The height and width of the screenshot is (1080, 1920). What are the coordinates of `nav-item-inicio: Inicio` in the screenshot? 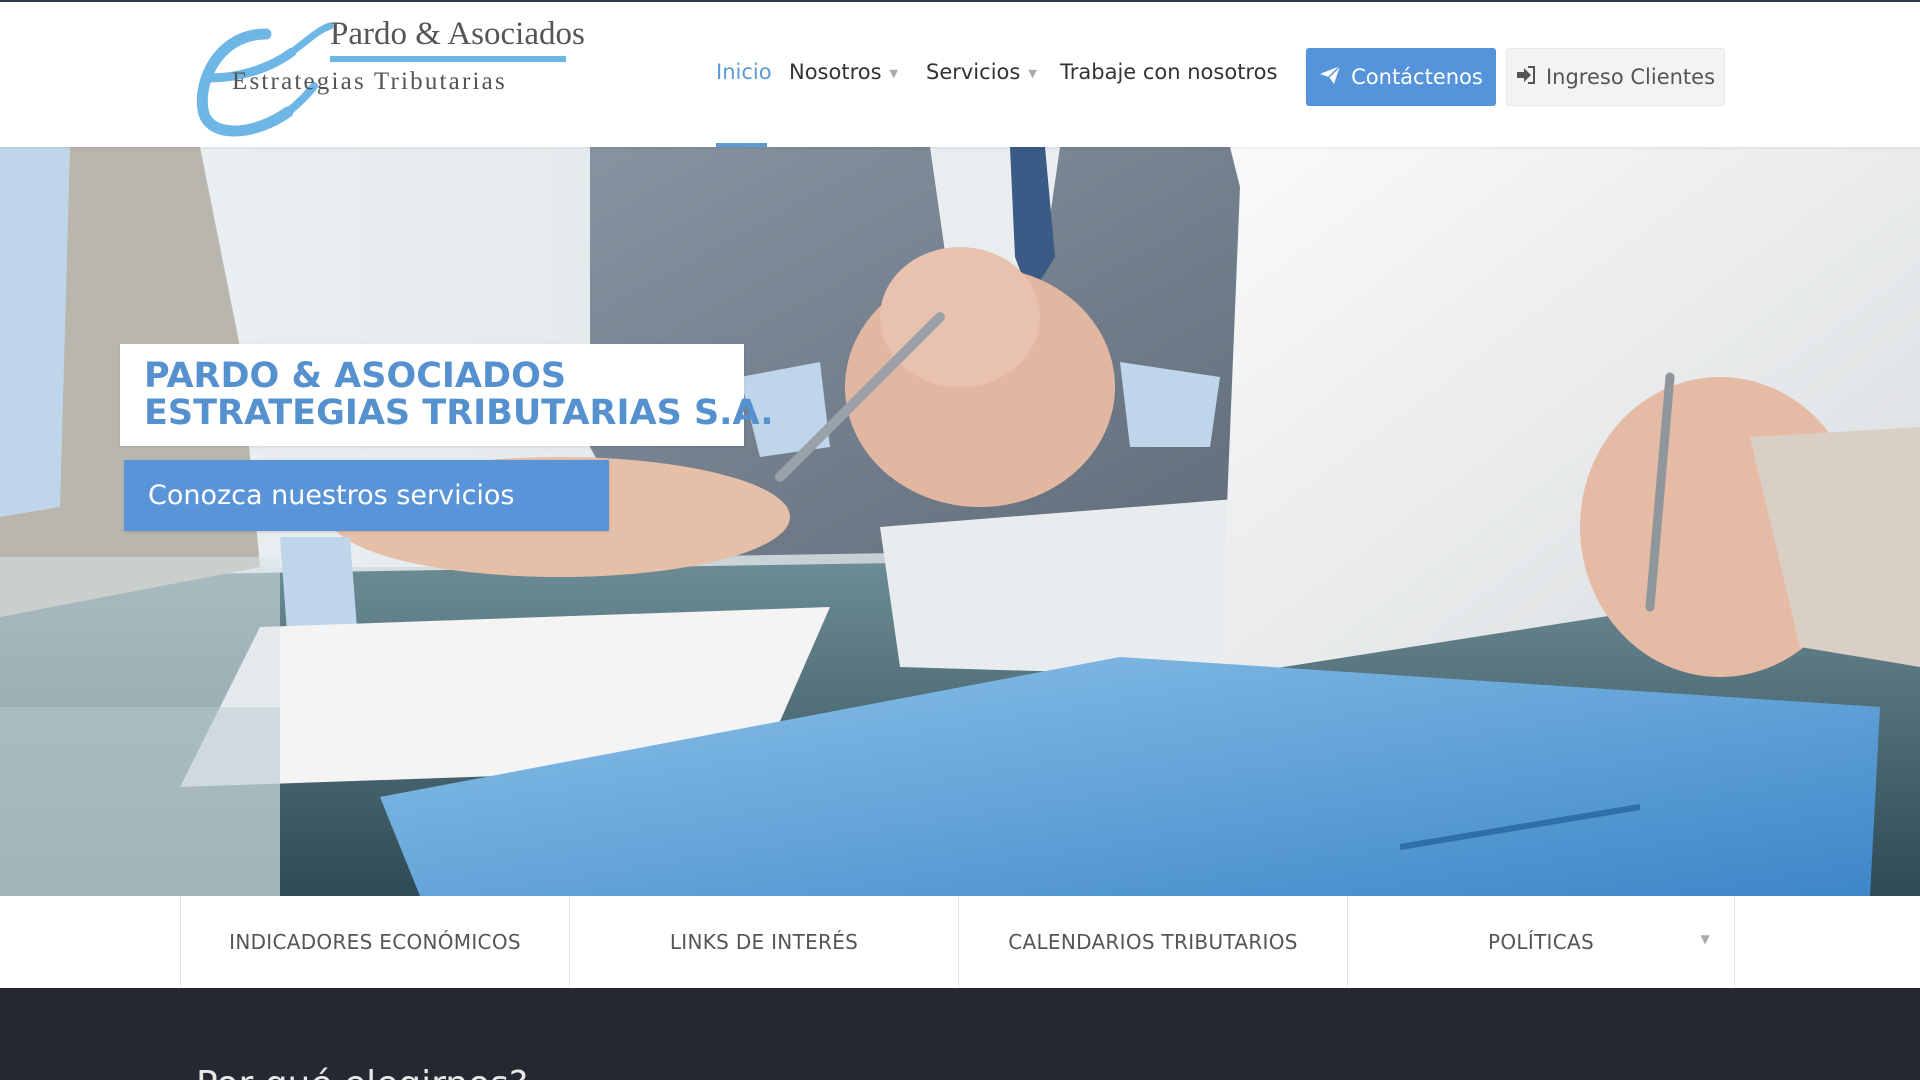 It's located at (744, 72).